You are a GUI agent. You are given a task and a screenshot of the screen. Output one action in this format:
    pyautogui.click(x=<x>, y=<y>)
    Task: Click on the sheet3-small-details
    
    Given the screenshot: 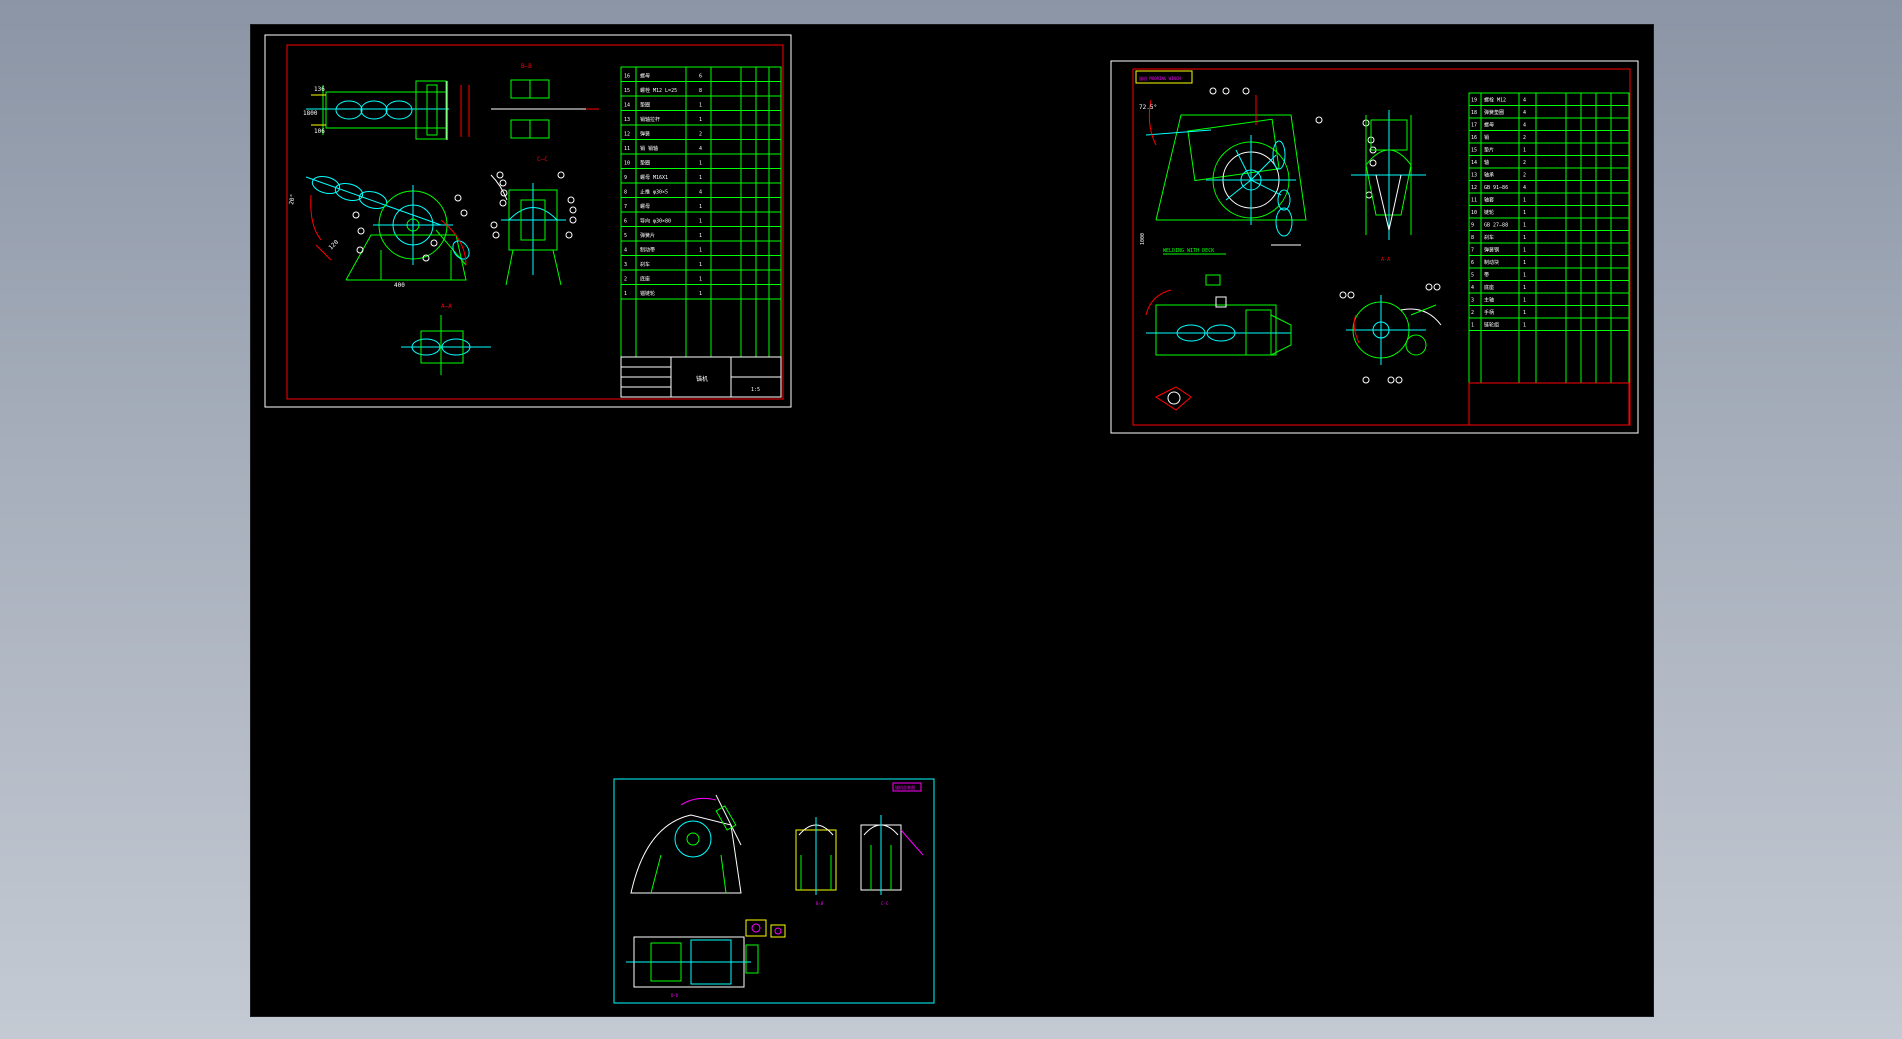 What is the action you would take?
    pyautogui.click(x=765, y=928)
    